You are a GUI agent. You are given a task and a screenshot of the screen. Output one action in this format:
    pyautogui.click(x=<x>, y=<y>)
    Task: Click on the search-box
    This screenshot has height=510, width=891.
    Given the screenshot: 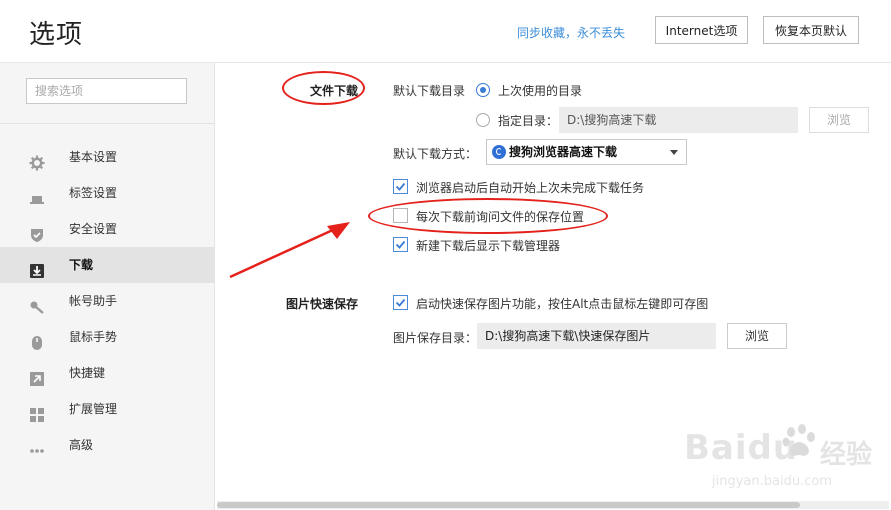 What is the action you would take?
    pyautogui.click(x=106, y=91)
    